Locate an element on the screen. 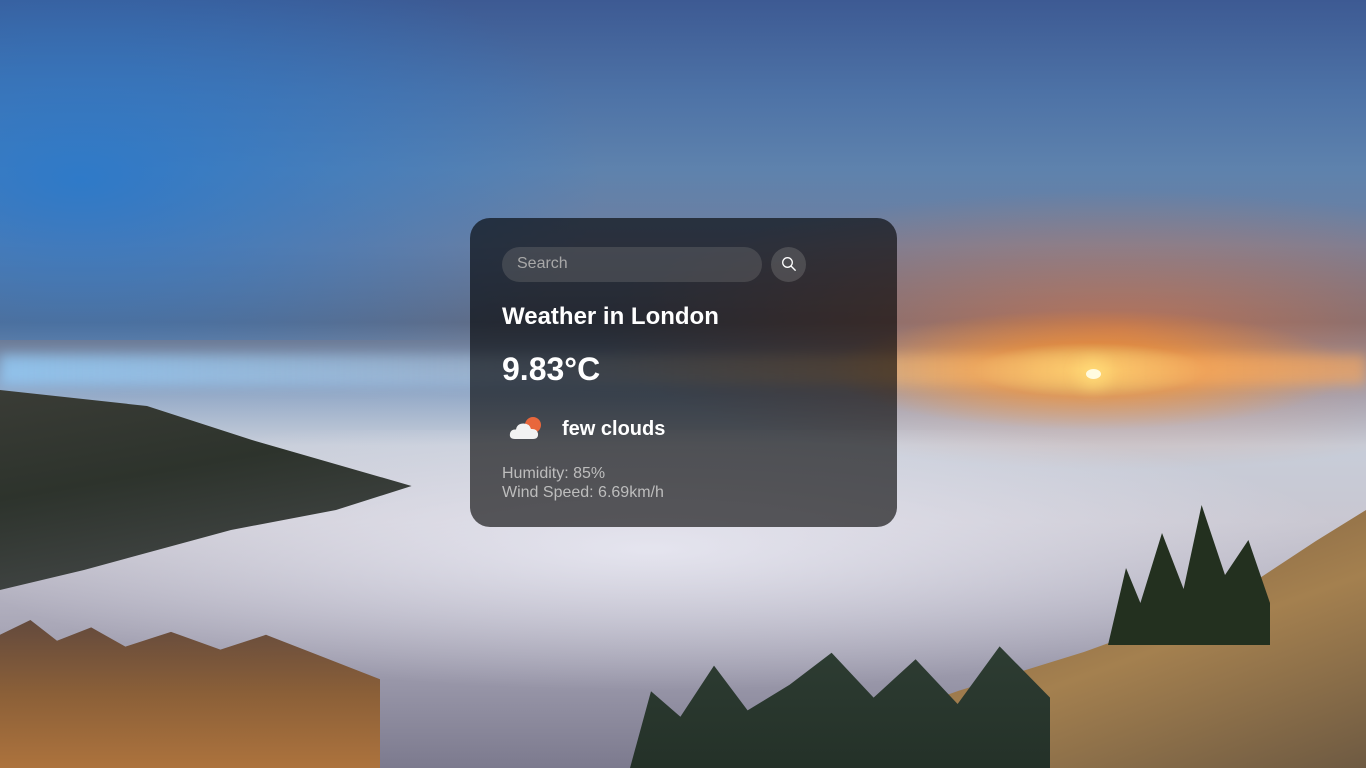  weather-condition: few clouds is located at coordinates (683, 429).